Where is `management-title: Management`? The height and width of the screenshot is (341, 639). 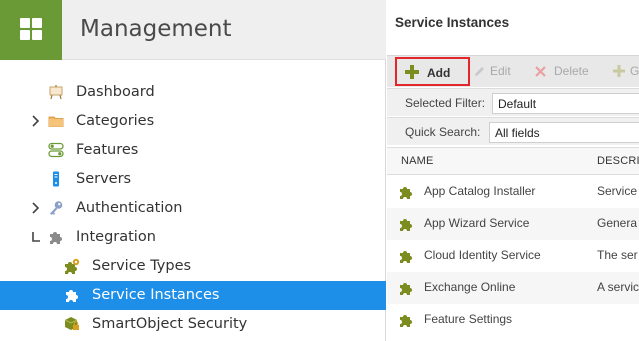
management-title: Management is located at coordinates (156, 29).